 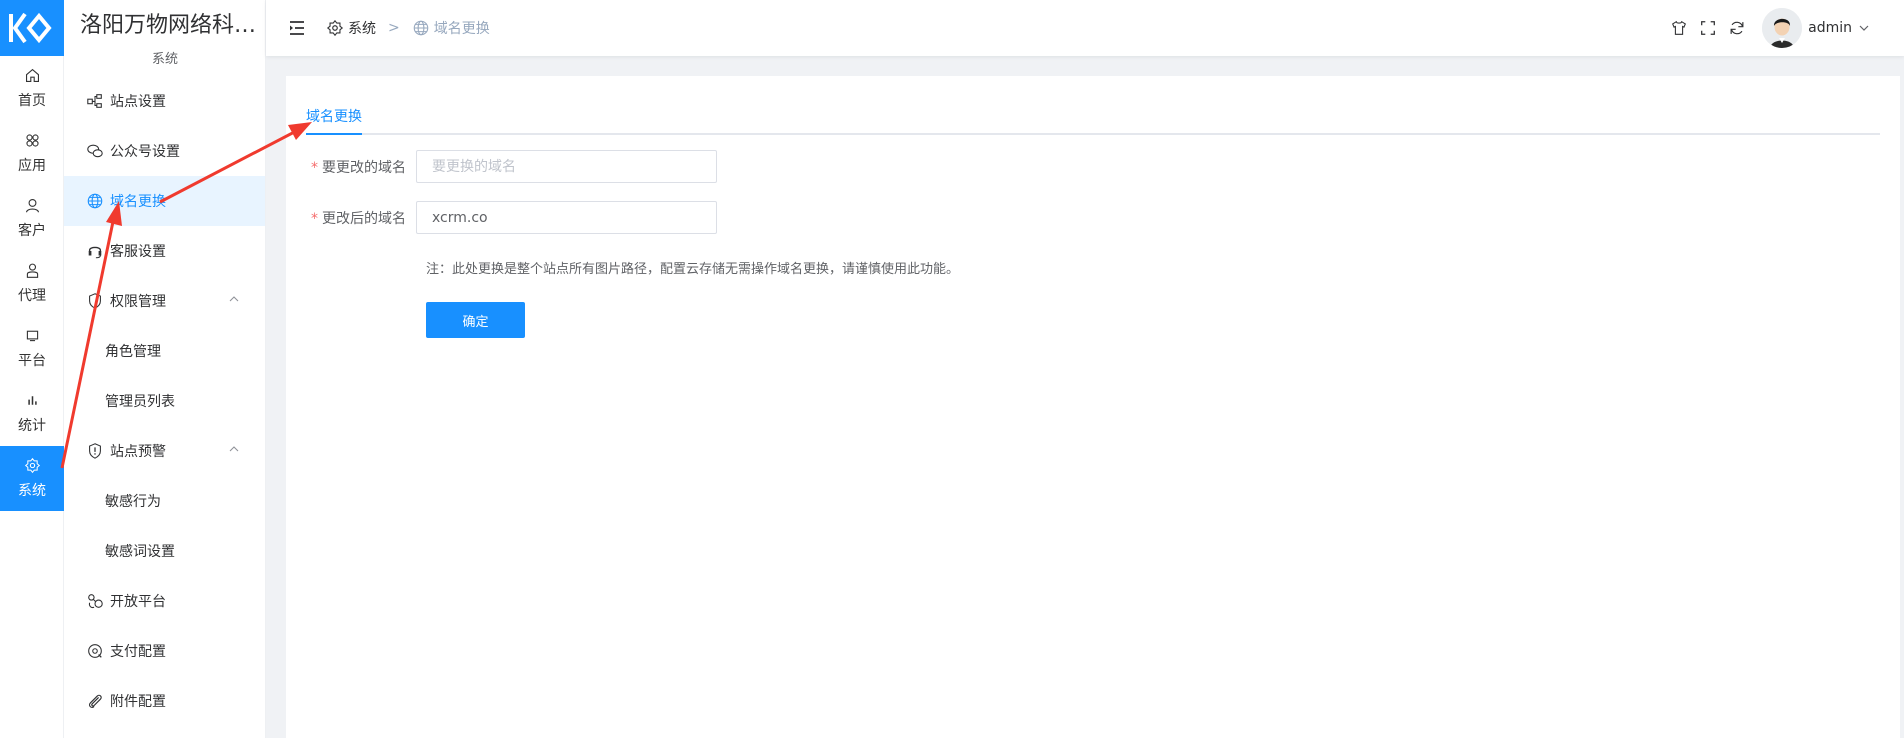 What do you see at coordinates (32, 426) in the screenshot?
I see `rail-label: 统计` at bounding box center [32, 426].